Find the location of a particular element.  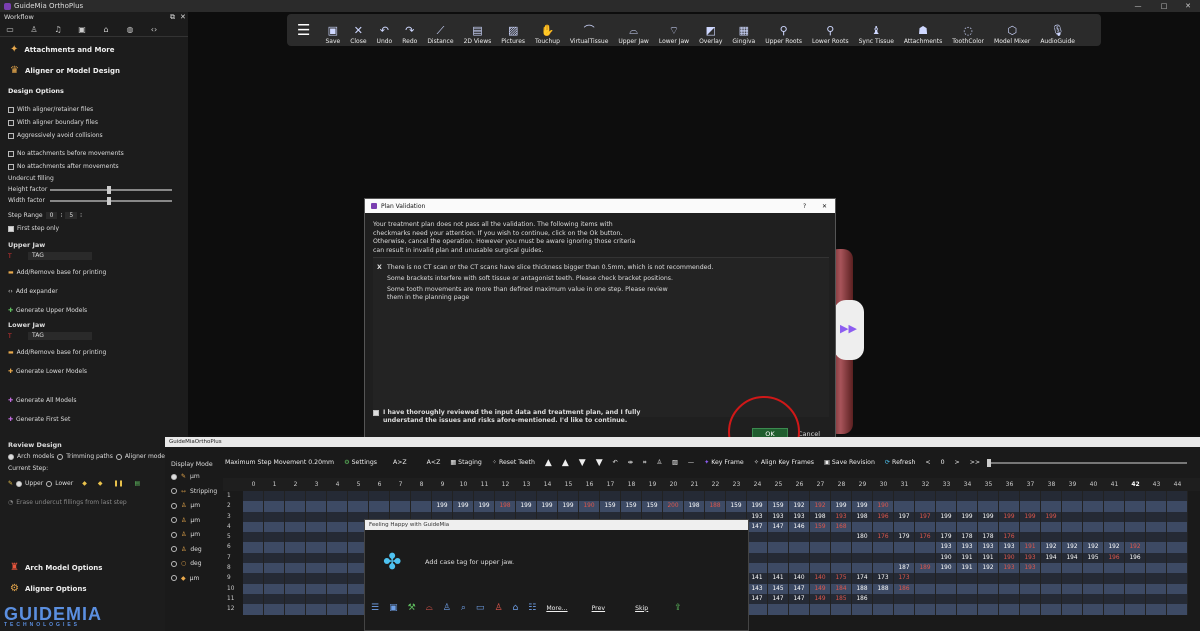

spin-icon: ⁝ is located at coordinates (81, 215).